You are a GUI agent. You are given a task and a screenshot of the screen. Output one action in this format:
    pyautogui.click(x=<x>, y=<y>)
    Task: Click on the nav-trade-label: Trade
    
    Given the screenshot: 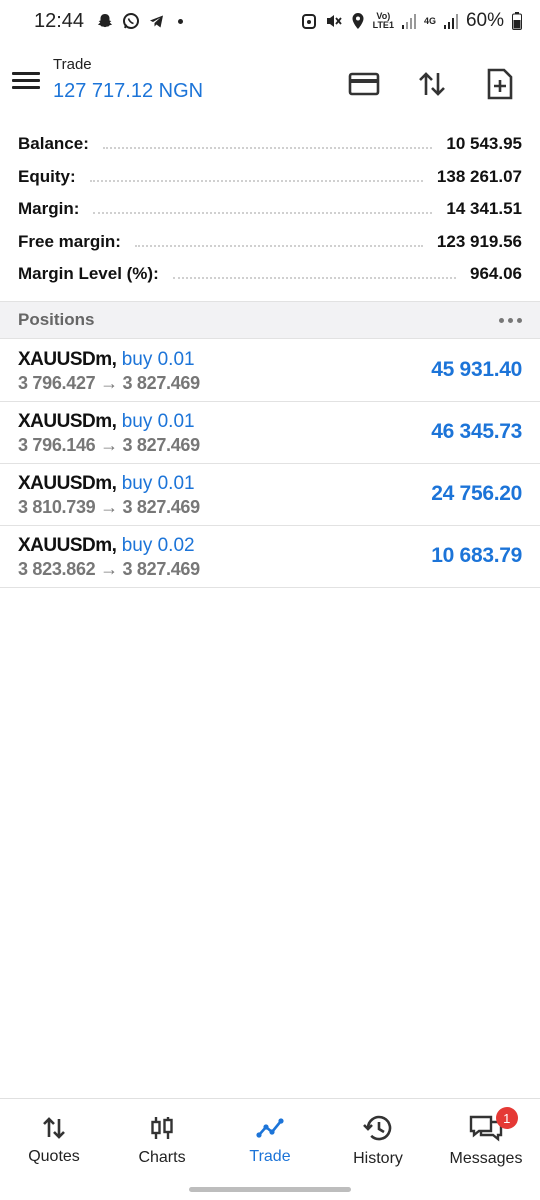 What is the action you would take?
    pyautogui.click(x=270, y=1156)
    